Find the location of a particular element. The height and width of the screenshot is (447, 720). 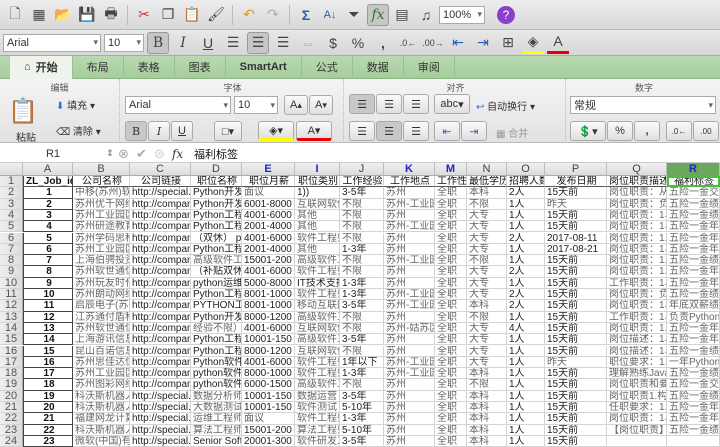

indent-icon: ⇥ is located at coordinates (474, 131).